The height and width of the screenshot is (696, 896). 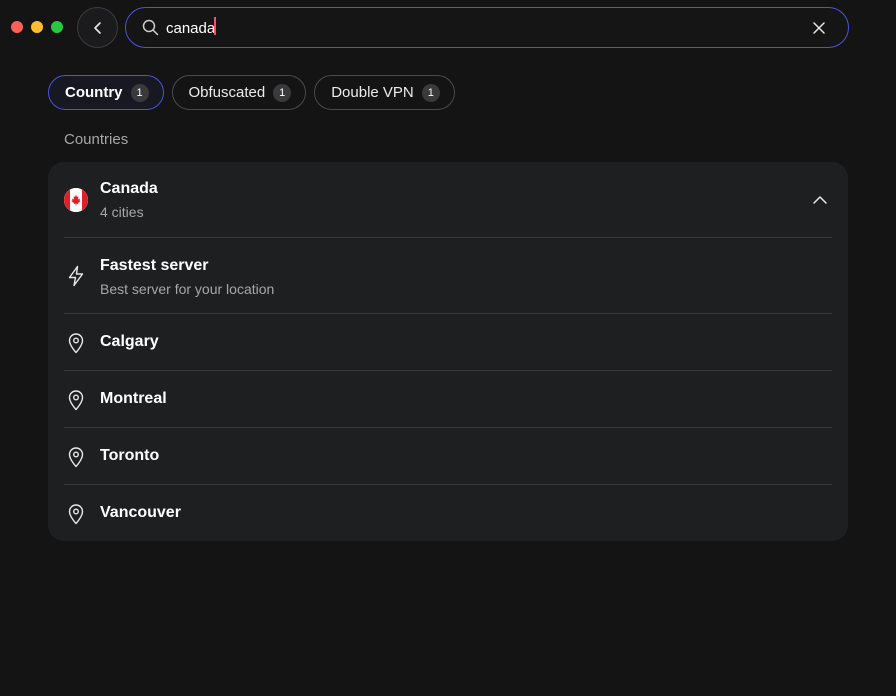 What do you see at coordinates (129, 188) in the screenshot?
I see `country-name: Canada` at bounding box center [129, 188].